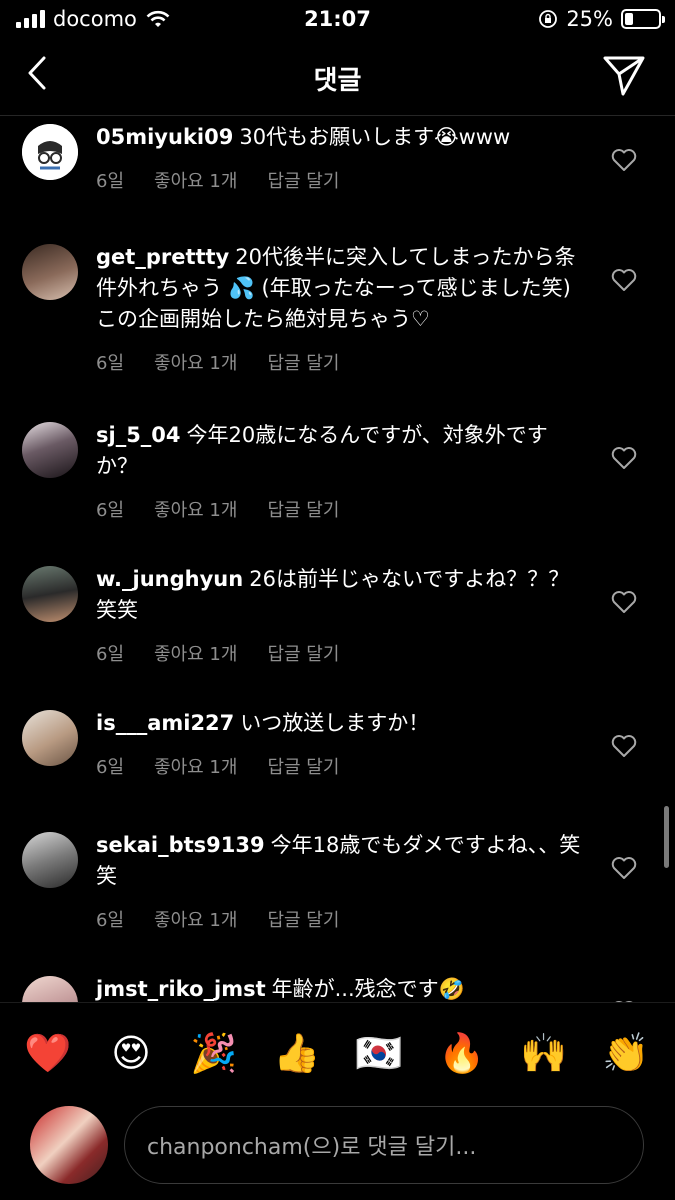 The height and width of the screenshot is (1200, 675). I want to click on battery-percent: 25%, so click(589, 19).